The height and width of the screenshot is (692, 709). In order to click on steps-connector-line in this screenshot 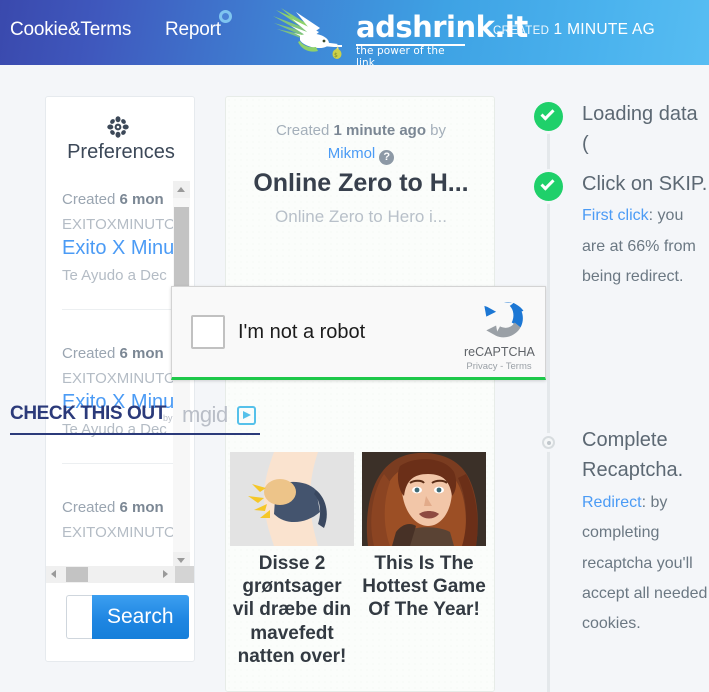, I will do `click(548, 412)`.